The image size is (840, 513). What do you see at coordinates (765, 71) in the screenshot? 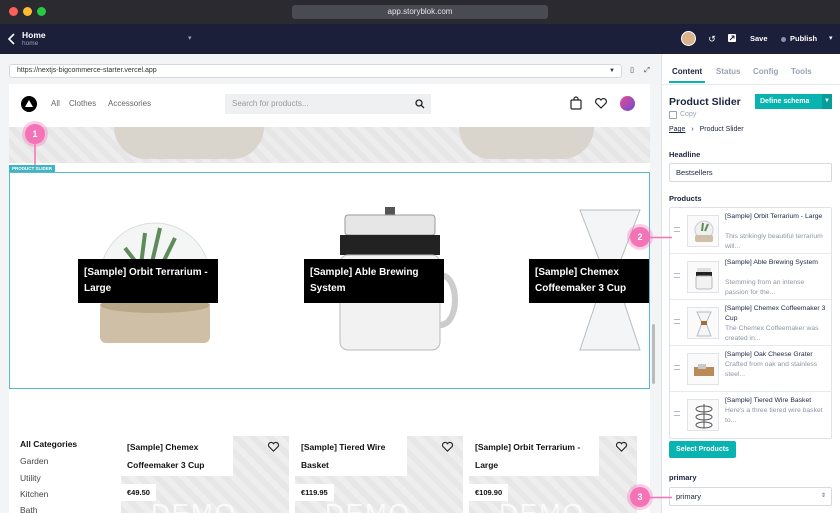
I see `tab-config: Config` at bounding box center [765, 71].